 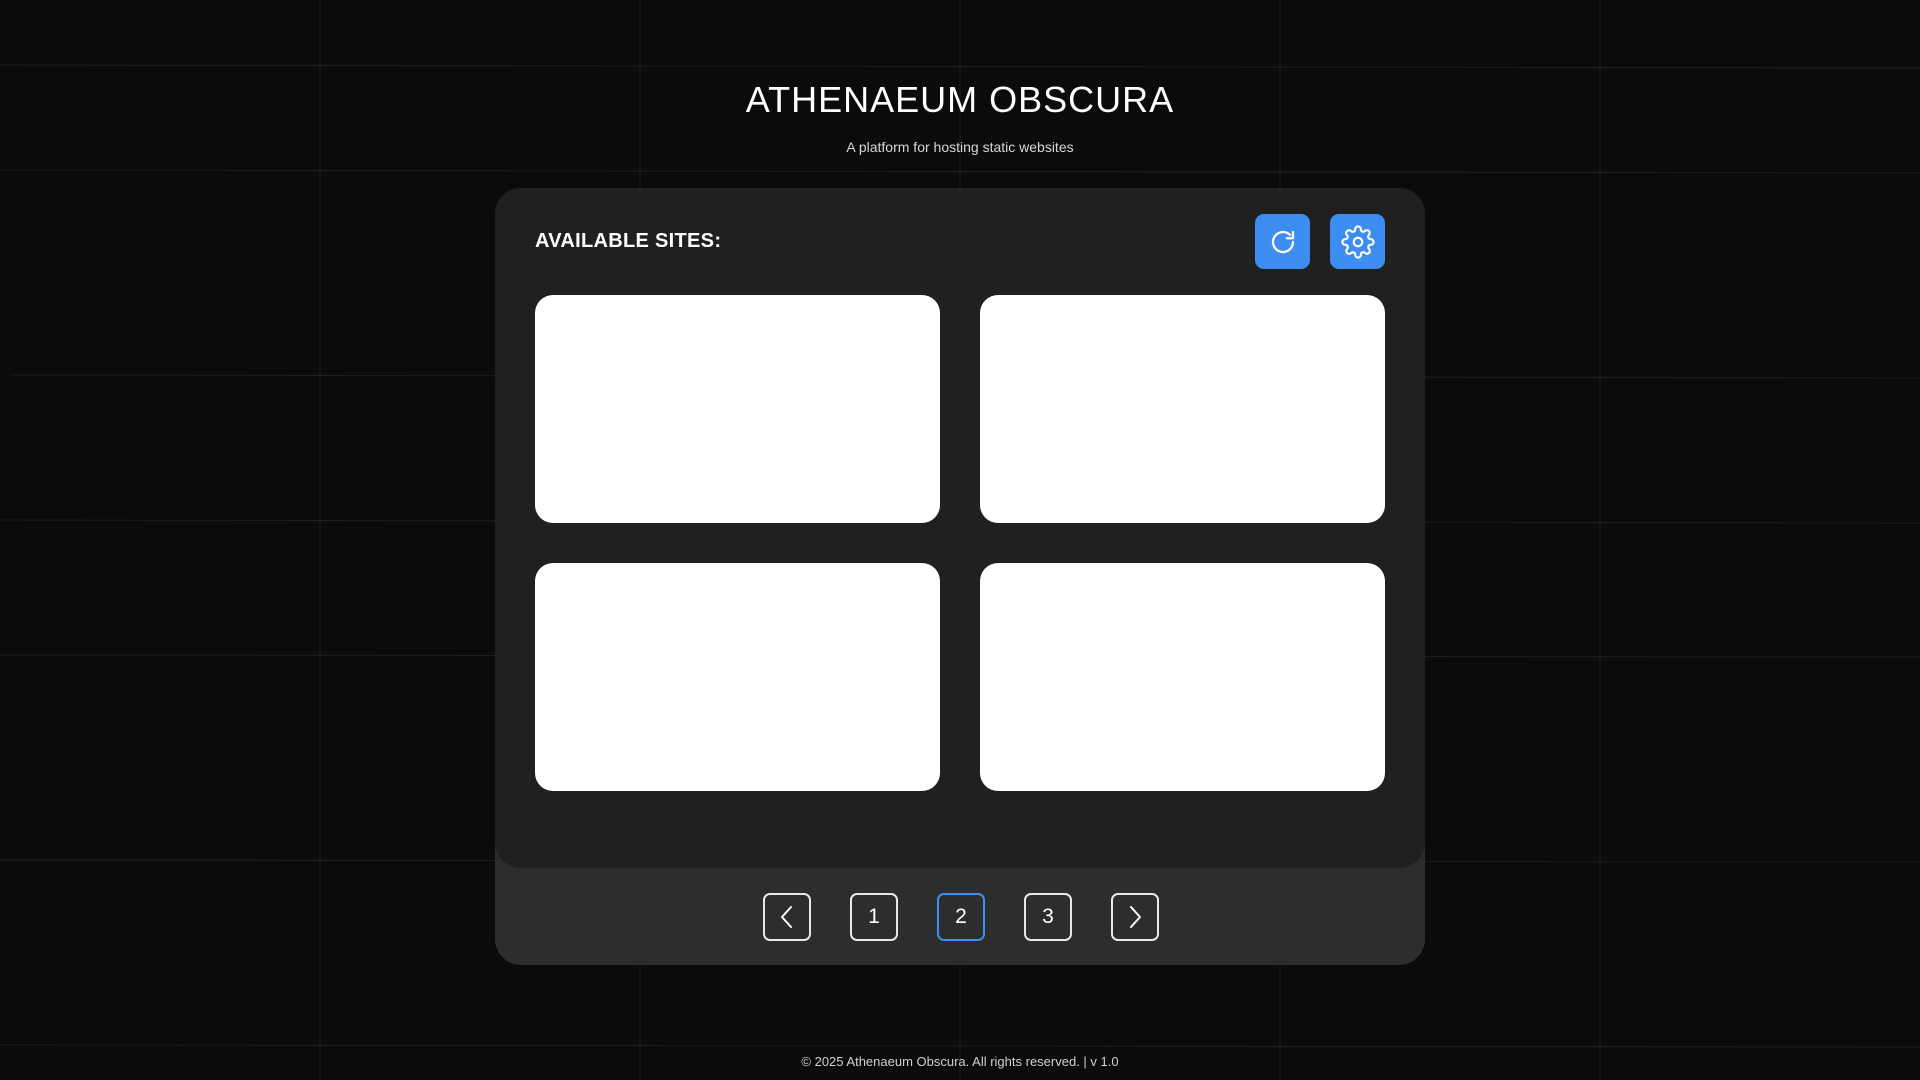 I want to click on chevron-left-icon, so click(x=787, y=917).